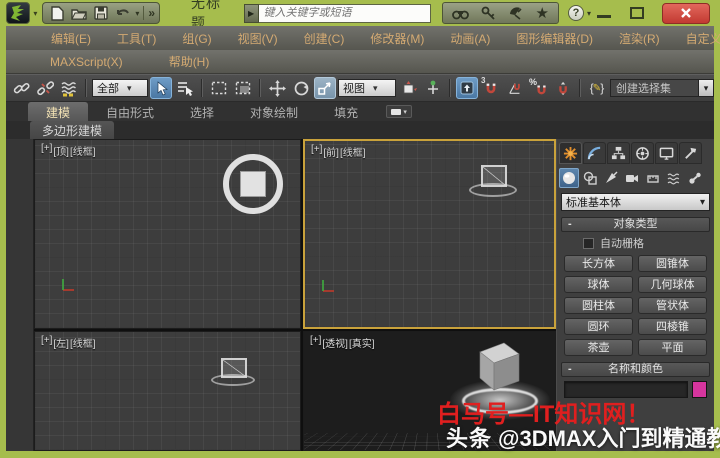 This screenshot has height=458, width=720. What do you see at coordinates (699, 389) in the screenshot?
I see `object-color-swatch` at bounding box center [699, 389].